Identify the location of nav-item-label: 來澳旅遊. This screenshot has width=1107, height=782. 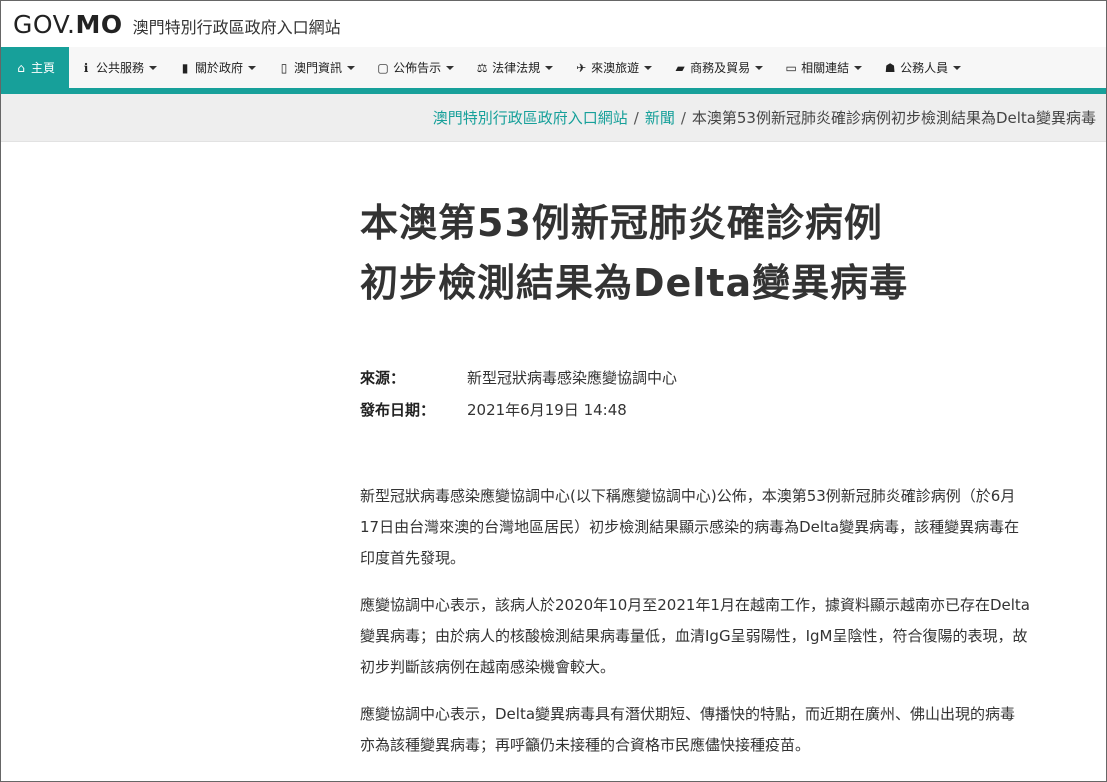
(615, 68).